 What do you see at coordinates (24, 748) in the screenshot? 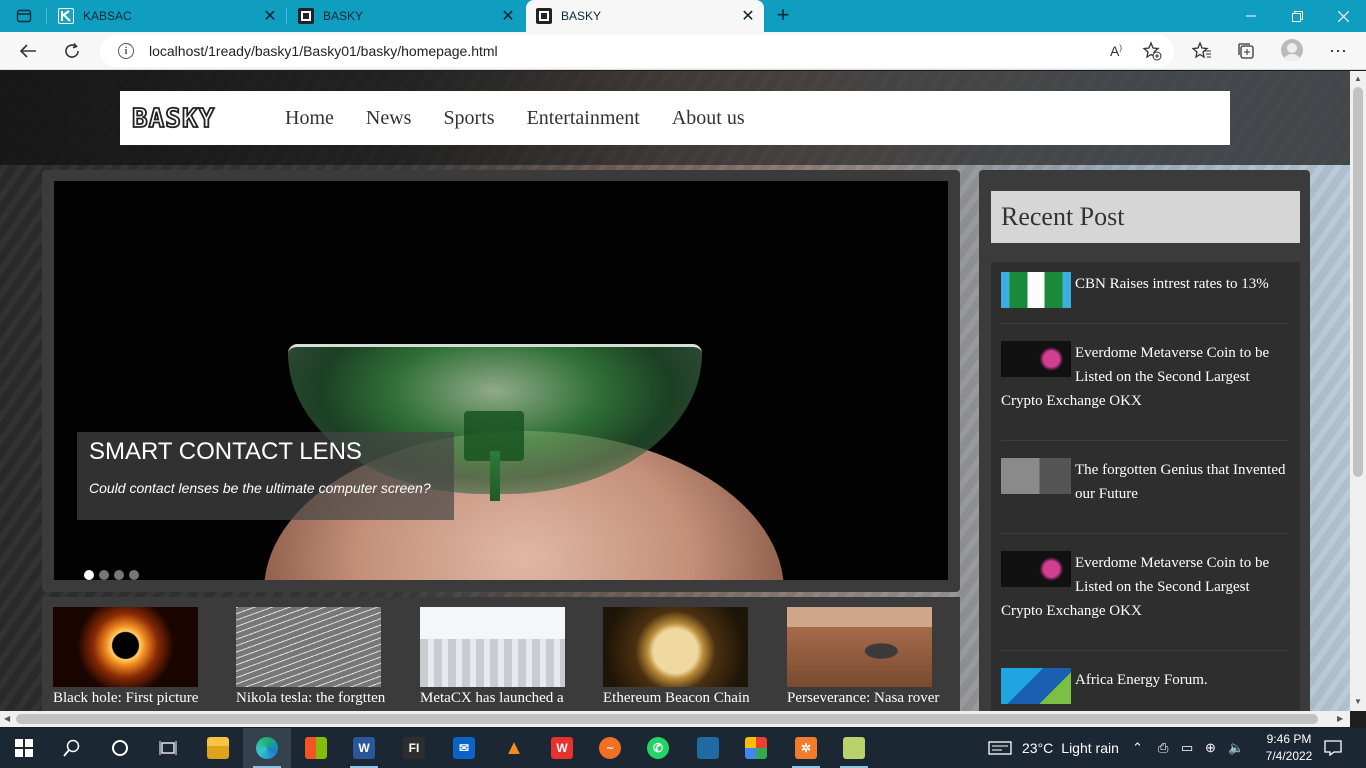
I see `start-button` at bounding box center [24, 748].